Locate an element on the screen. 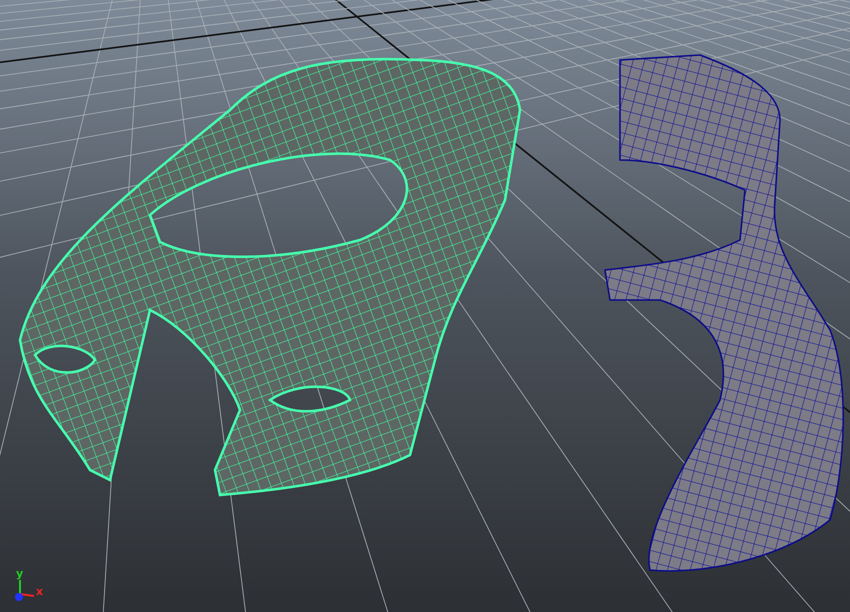 Image resolution: width=850 pixels, height=612 pixels. axis-gizmo-icon is located at coordinates (24, 590).